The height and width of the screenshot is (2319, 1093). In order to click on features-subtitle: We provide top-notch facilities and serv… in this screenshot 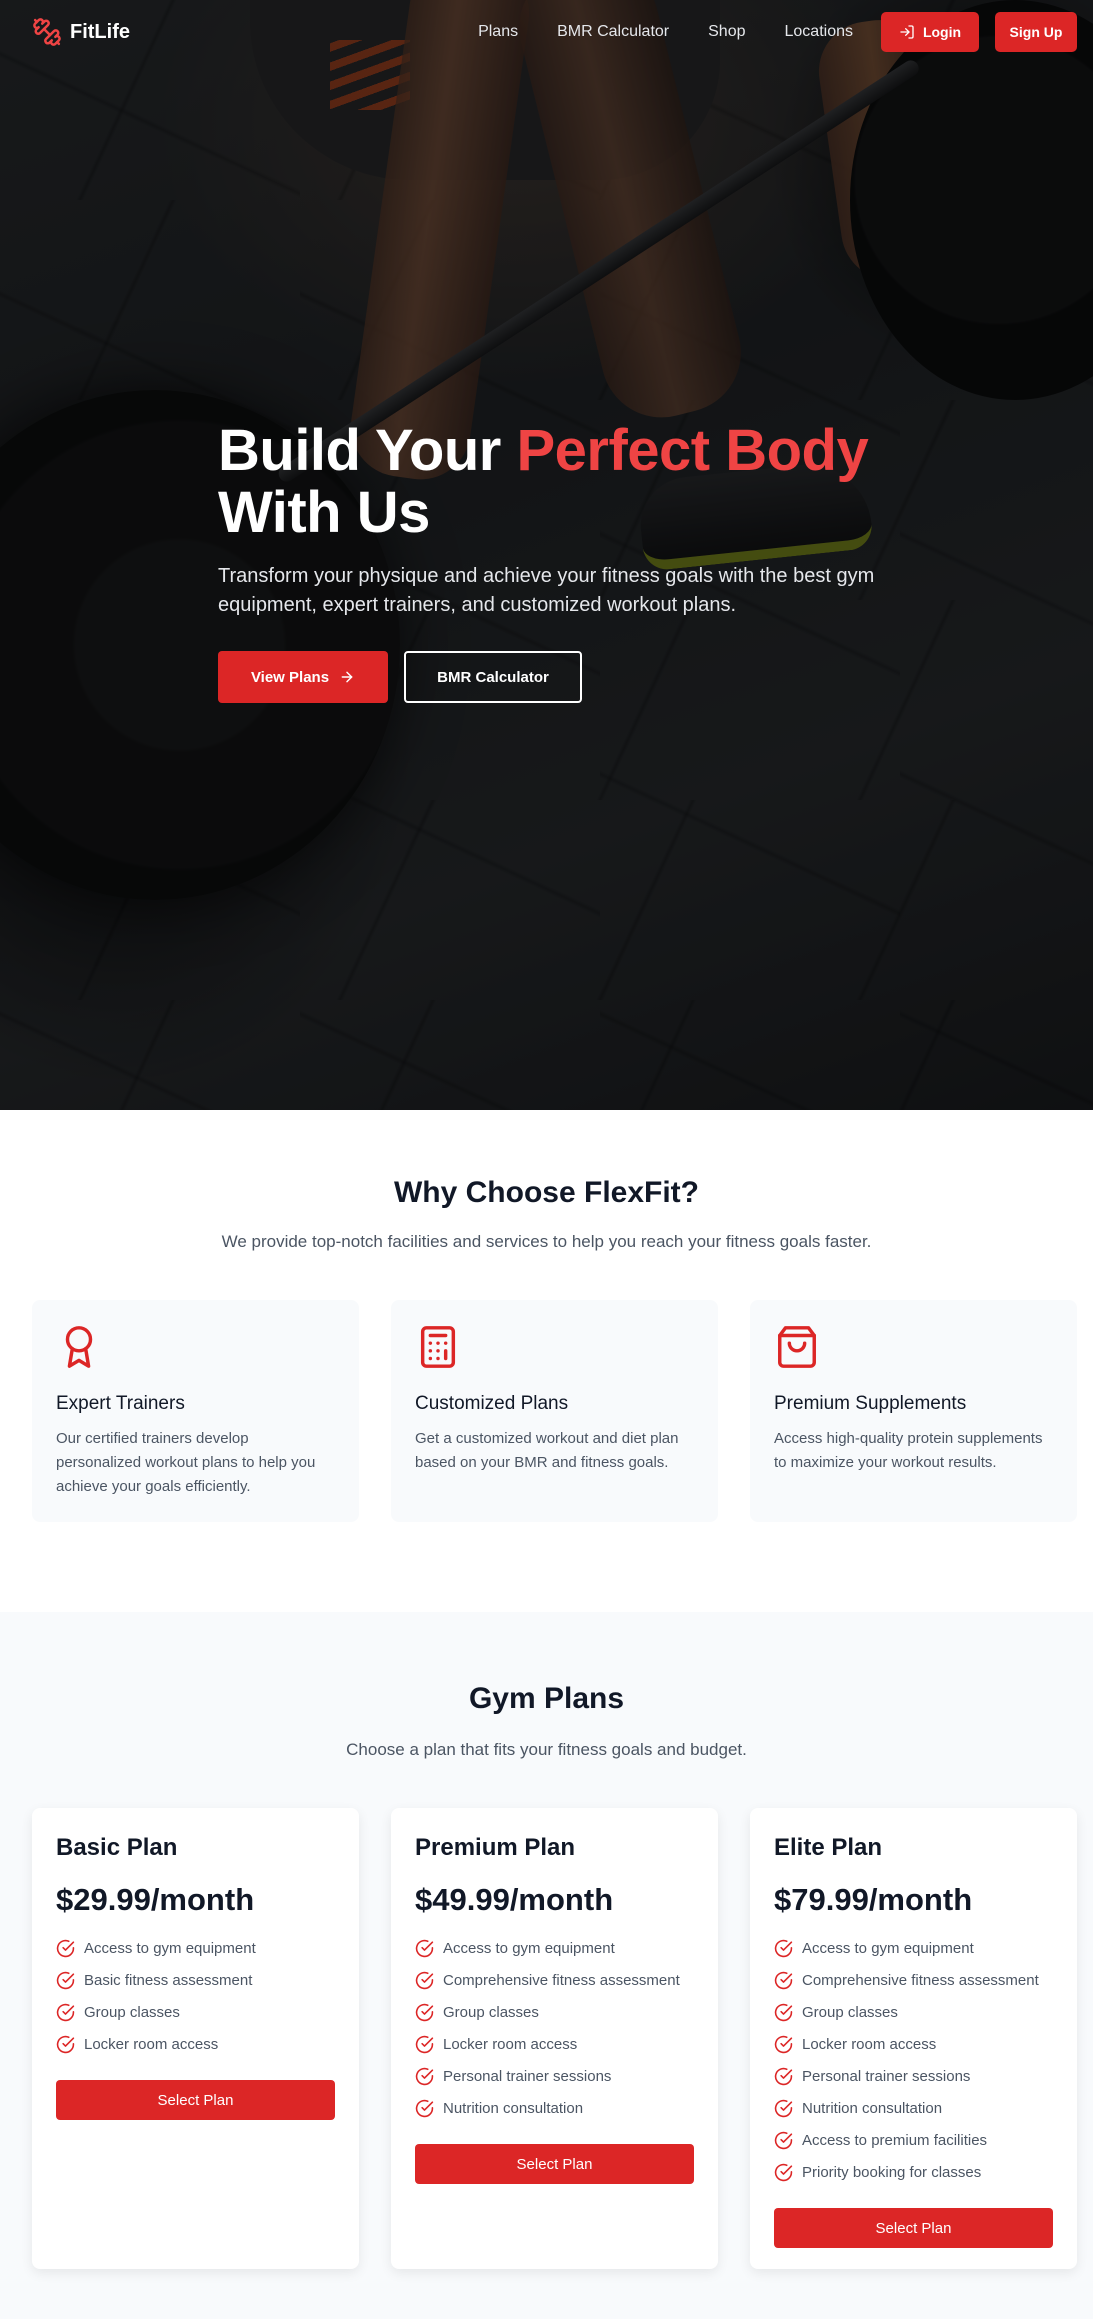, I will do `click(546, 1241)`.